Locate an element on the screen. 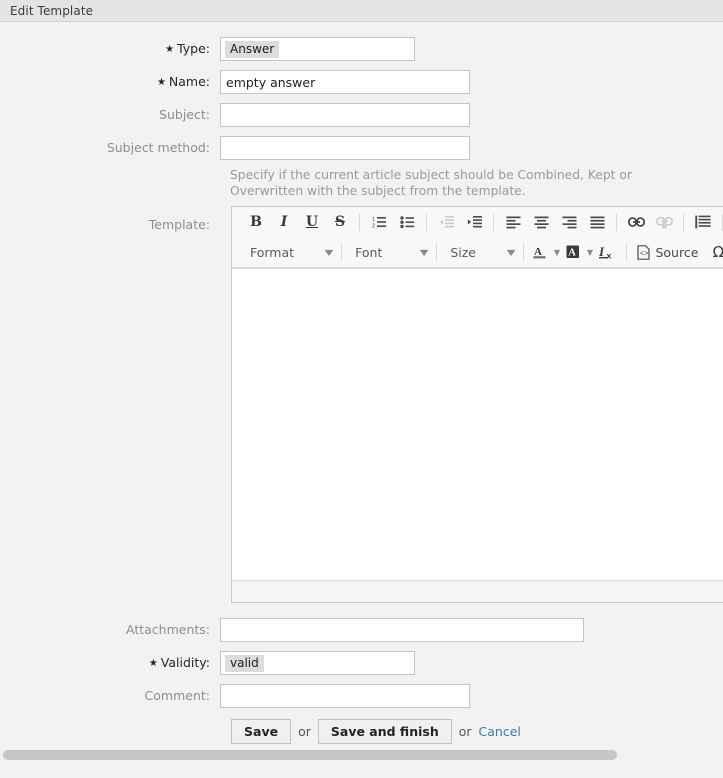  form-row-attachments: Attachments: is located at coordinates (361, 630).